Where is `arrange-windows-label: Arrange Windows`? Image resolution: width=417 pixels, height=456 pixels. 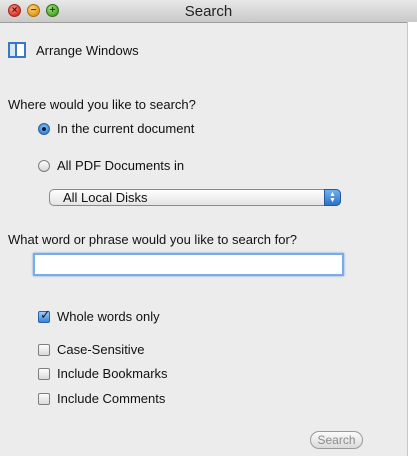
arrange-windows-label: Arrange Windows is located at coordinates (87, 50).